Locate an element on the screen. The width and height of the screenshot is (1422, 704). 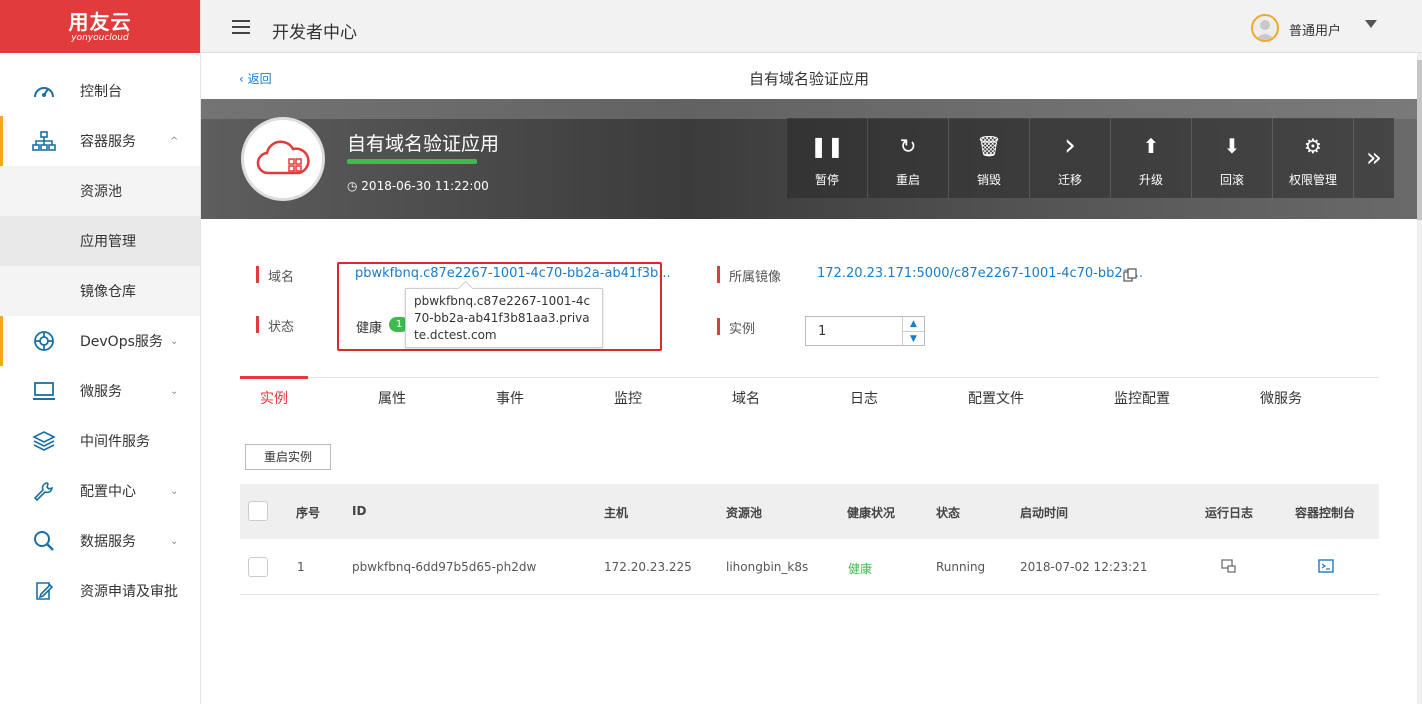
restart-button: ↻ 重启 is located at coordinates (908, 158).